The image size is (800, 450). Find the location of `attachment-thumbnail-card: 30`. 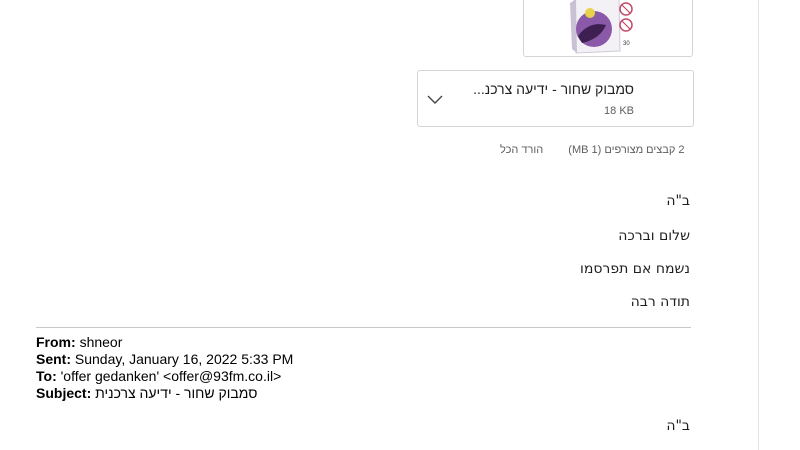

attachment-thumbnail-card: 30 is located at coordinates (608, 28).